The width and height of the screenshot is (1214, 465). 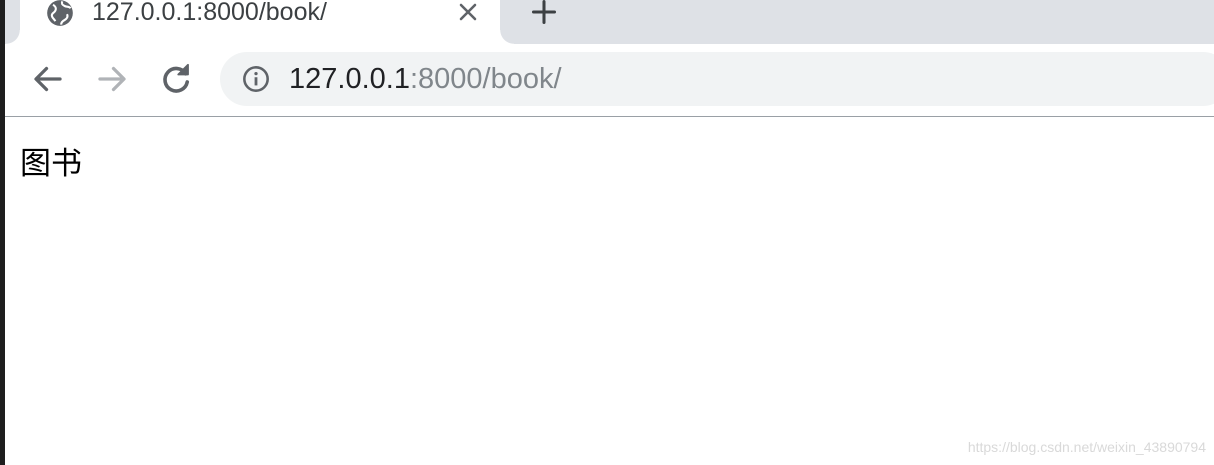 I want to click on info-icon, so click(x=256, y=79).